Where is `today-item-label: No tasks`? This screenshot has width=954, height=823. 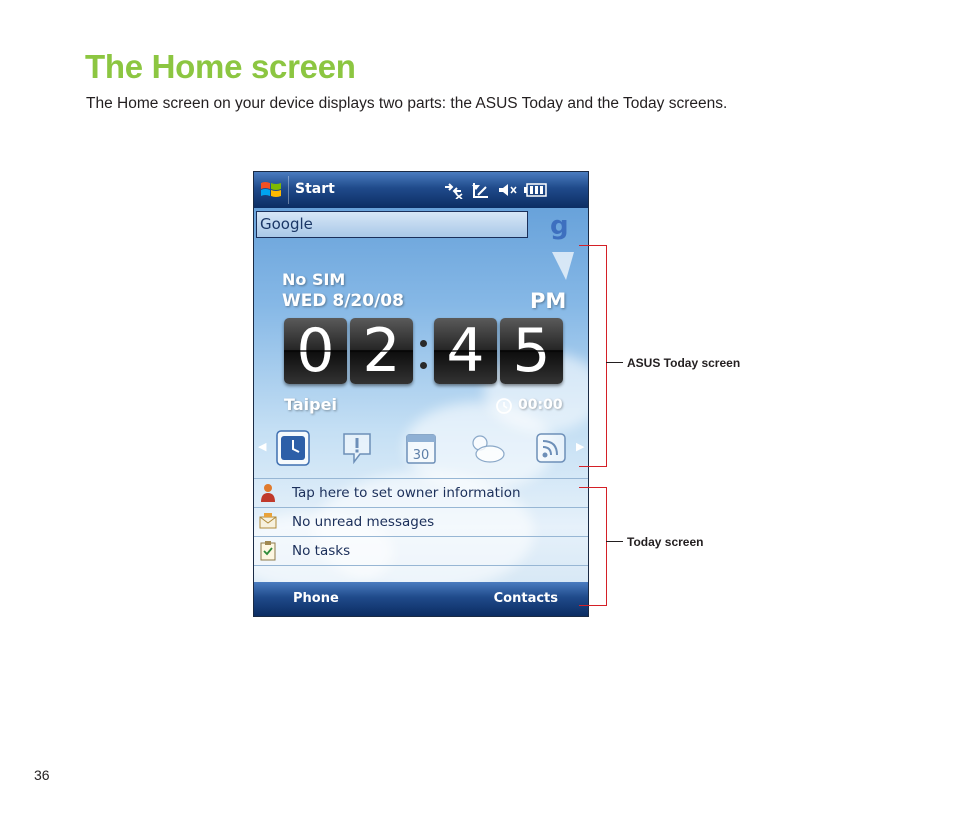 today-item-label: No tasks is located at coordinates (321, 551).